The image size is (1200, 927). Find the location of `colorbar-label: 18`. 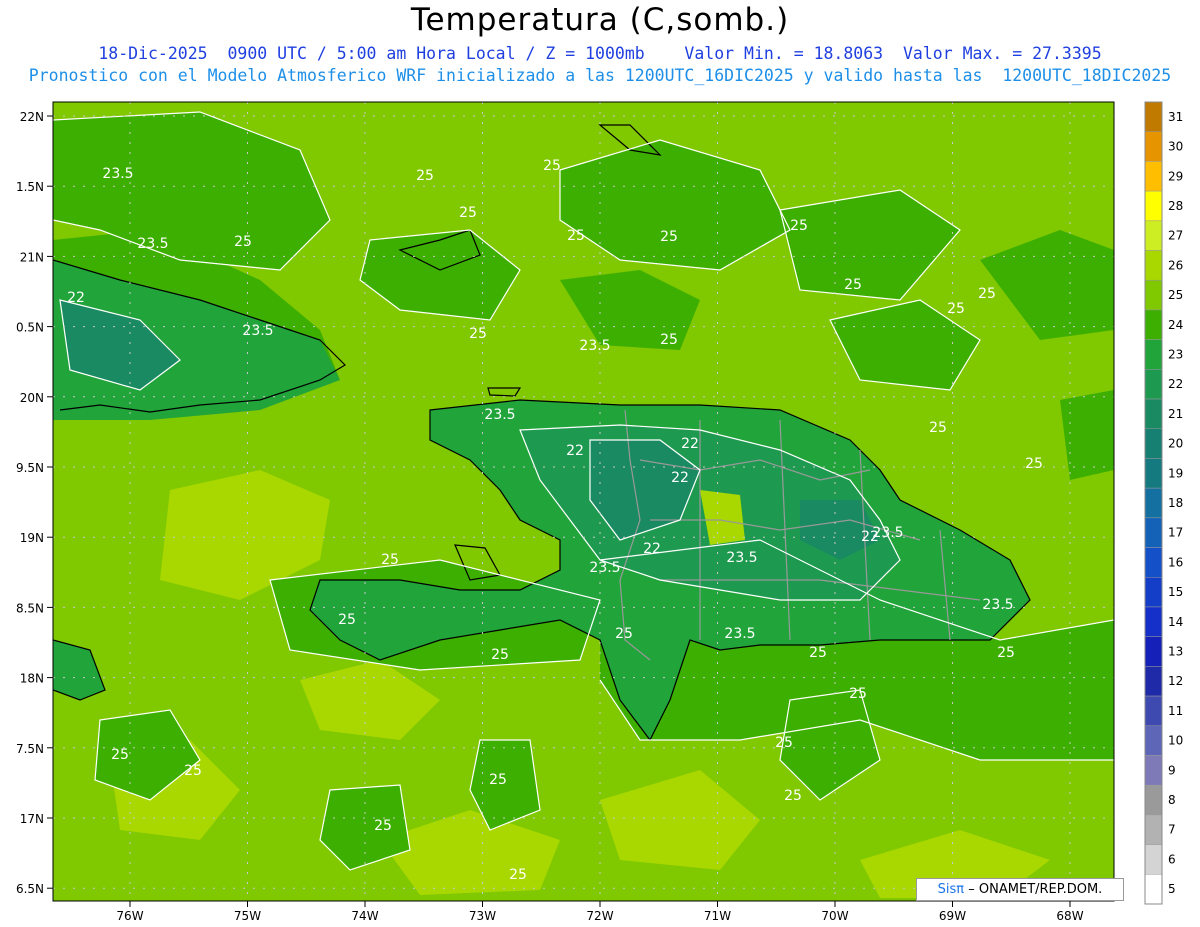

colorbar-label: 18 is located at coordinates (1175, 503).